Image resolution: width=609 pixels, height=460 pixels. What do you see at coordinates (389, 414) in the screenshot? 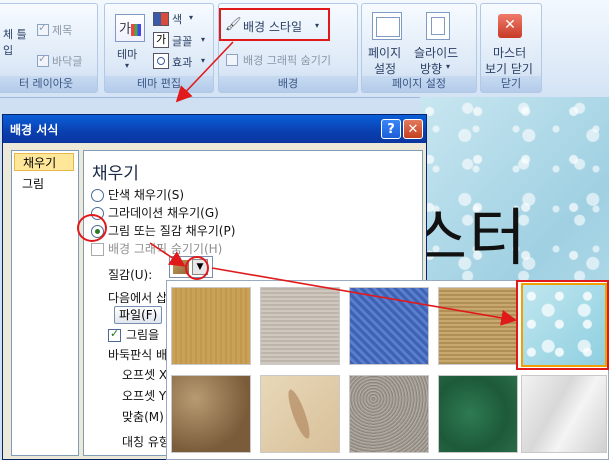
I see `texture-sand` at bounding box center [389, 414].